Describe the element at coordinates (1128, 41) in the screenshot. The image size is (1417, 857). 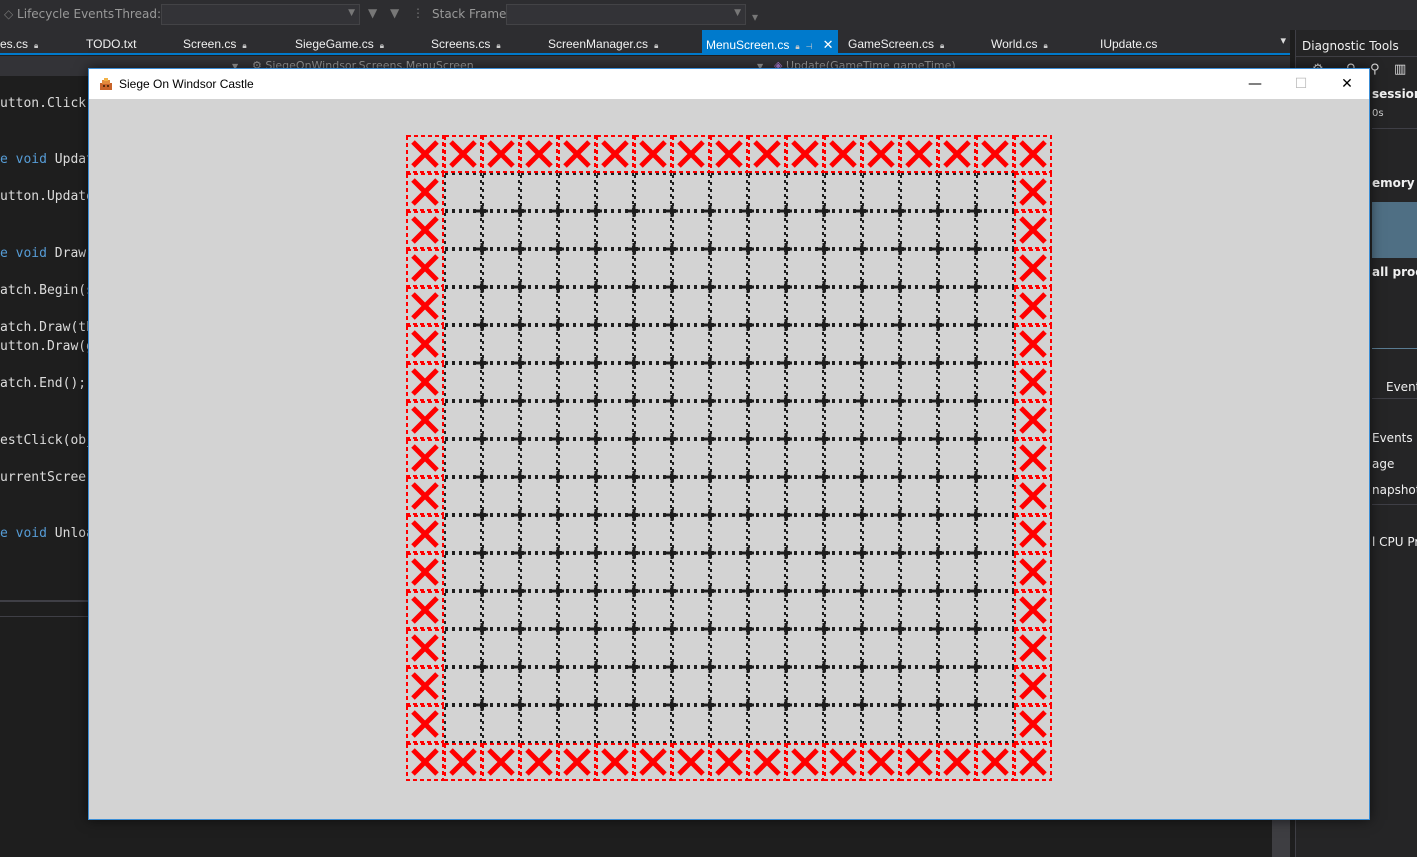
I see `tab-9: IUpdate.cs` at that location.